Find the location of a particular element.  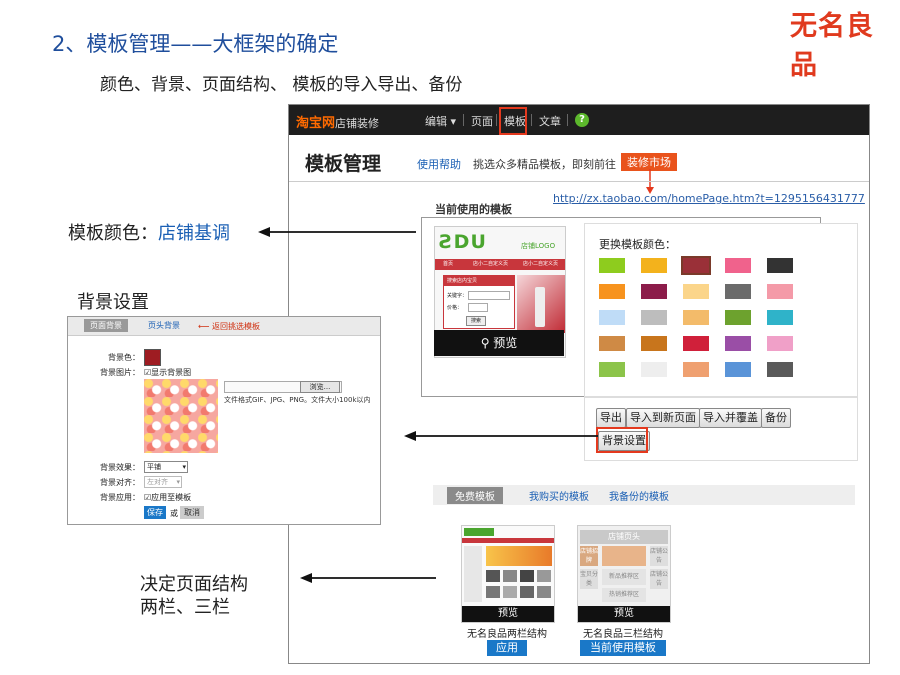

current-template-badge: 当前使用模板 is located at coordinates (623, 648).